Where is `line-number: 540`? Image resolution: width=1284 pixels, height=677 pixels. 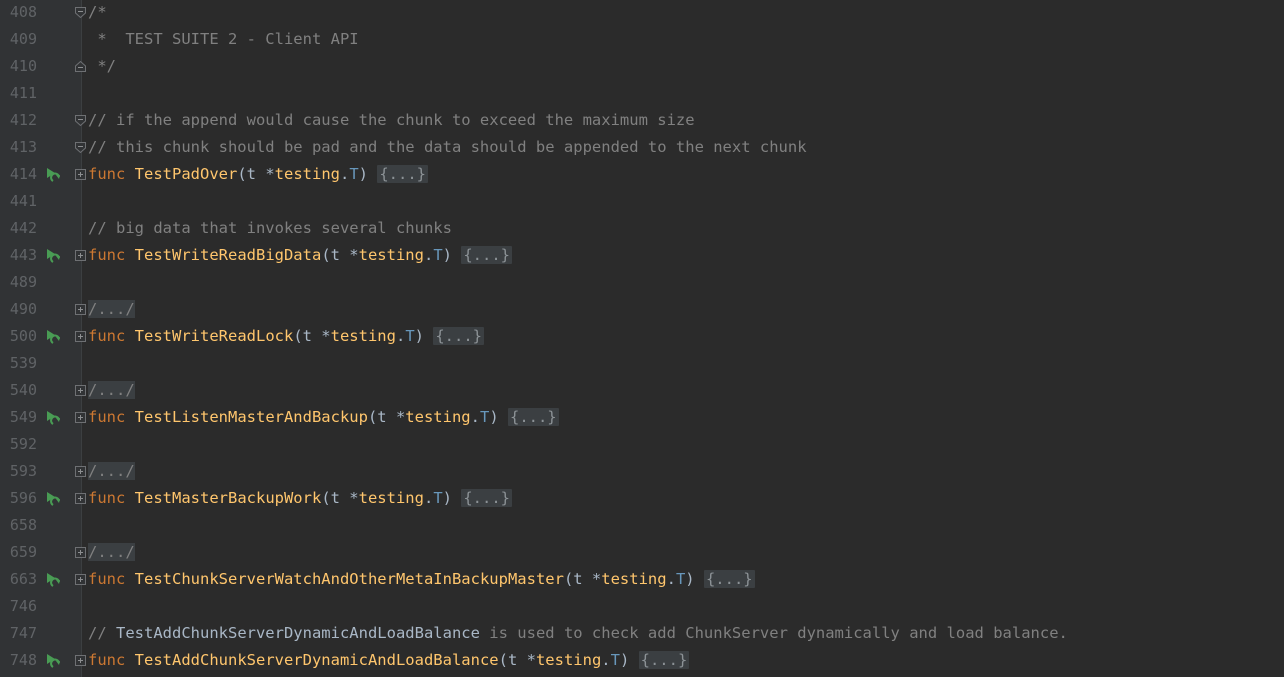 line-number: 540 is located at coordinates (18, 390).